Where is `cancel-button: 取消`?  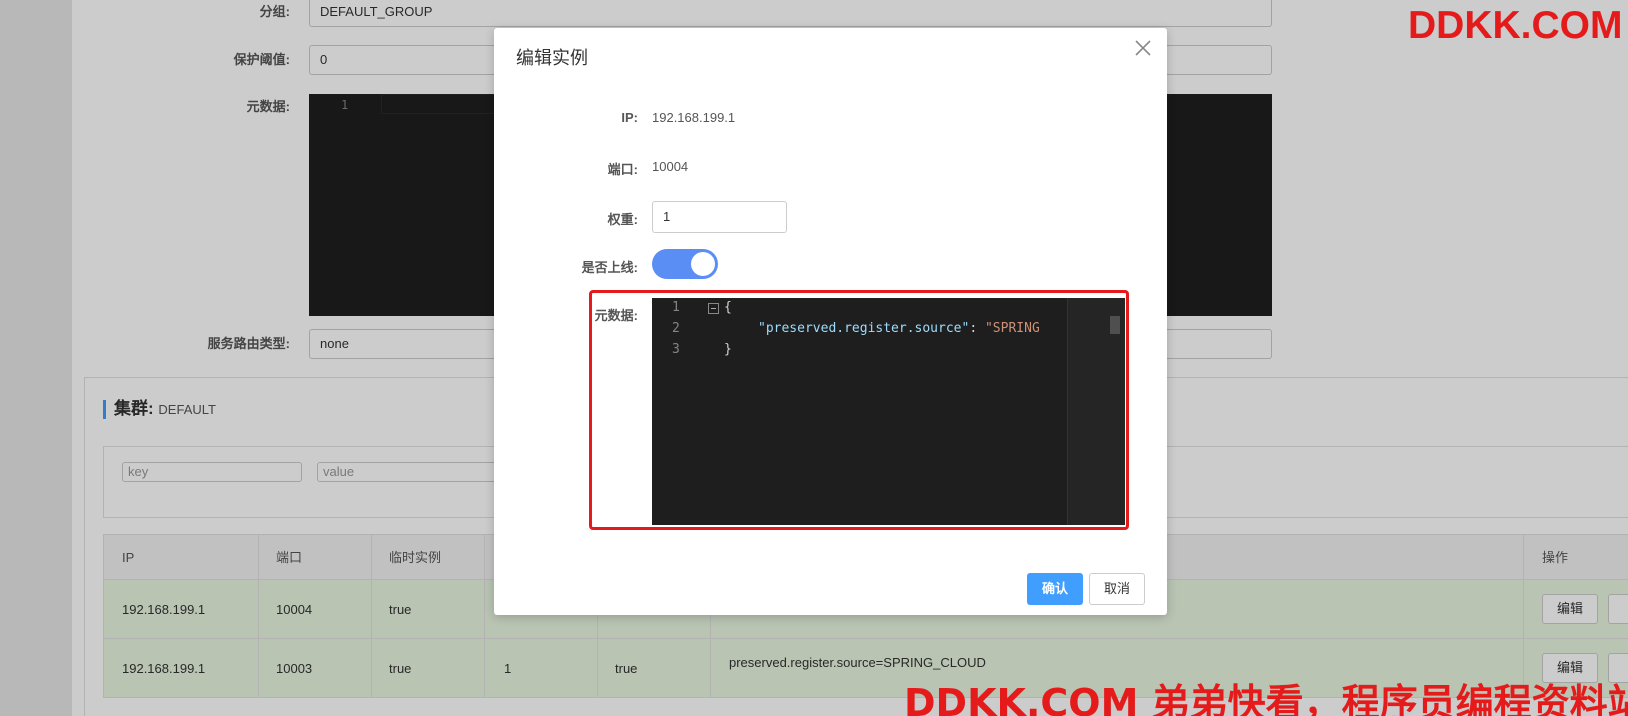 cancel-button: 取消 is located at coordinates (1117, 589).